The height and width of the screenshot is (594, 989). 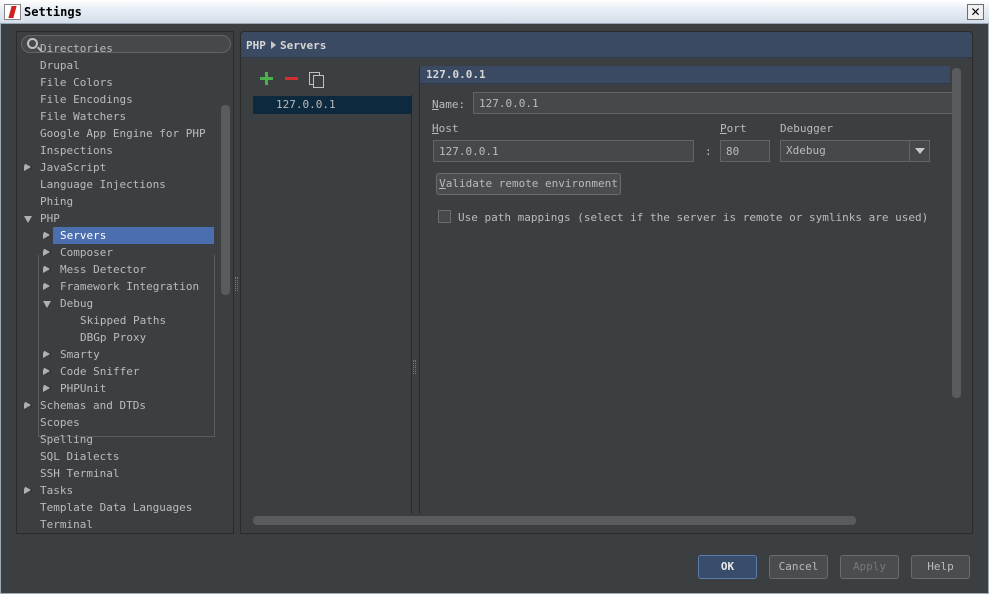 I want to click on breadcrumb-current: Servers, so click(x=303, y=45).